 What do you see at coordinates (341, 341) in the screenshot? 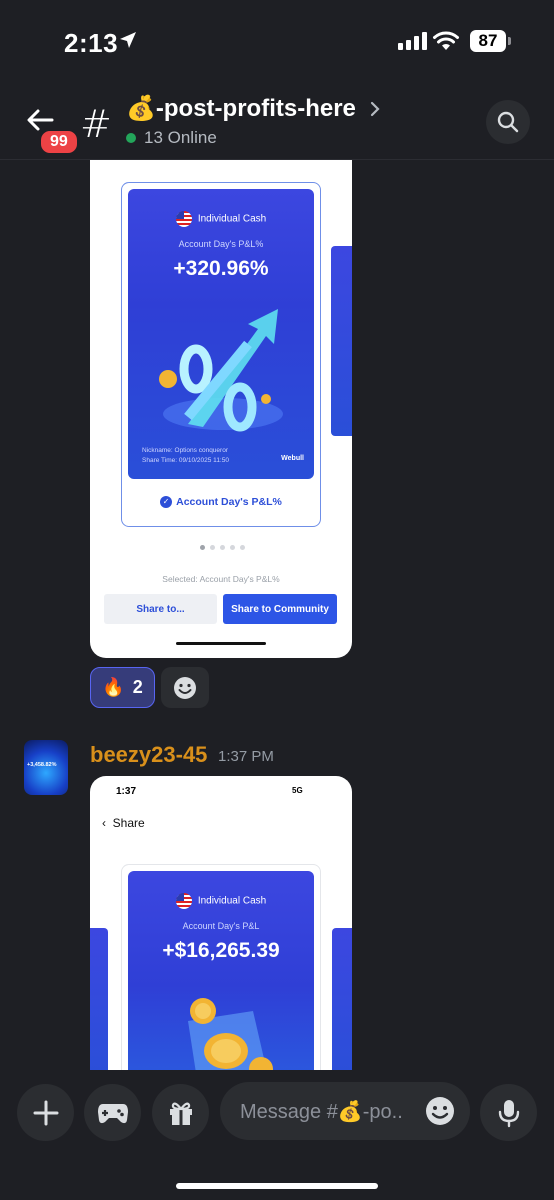
I see `next-card-preview` at bounding box center [341, 341].